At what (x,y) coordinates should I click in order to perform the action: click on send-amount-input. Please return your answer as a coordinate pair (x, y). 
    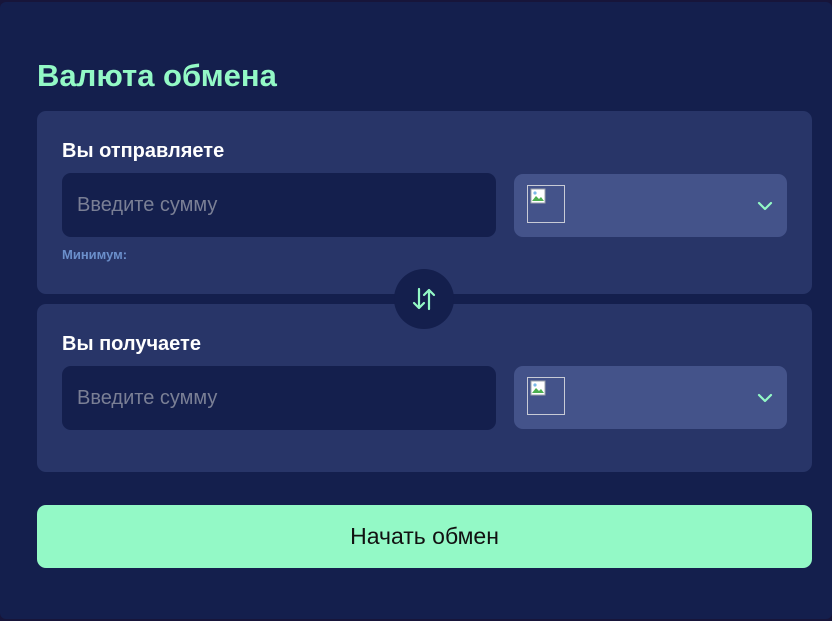
    Looking at the image, I should click on (279, 205).